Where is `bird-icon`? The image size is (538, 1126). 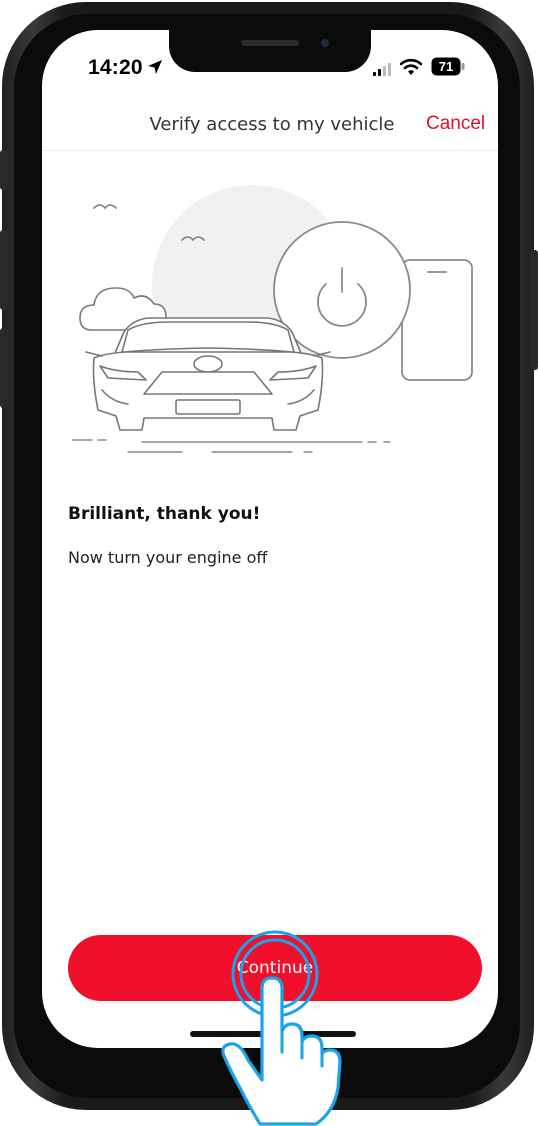 bird-icon is located at coordinates (105, 207).